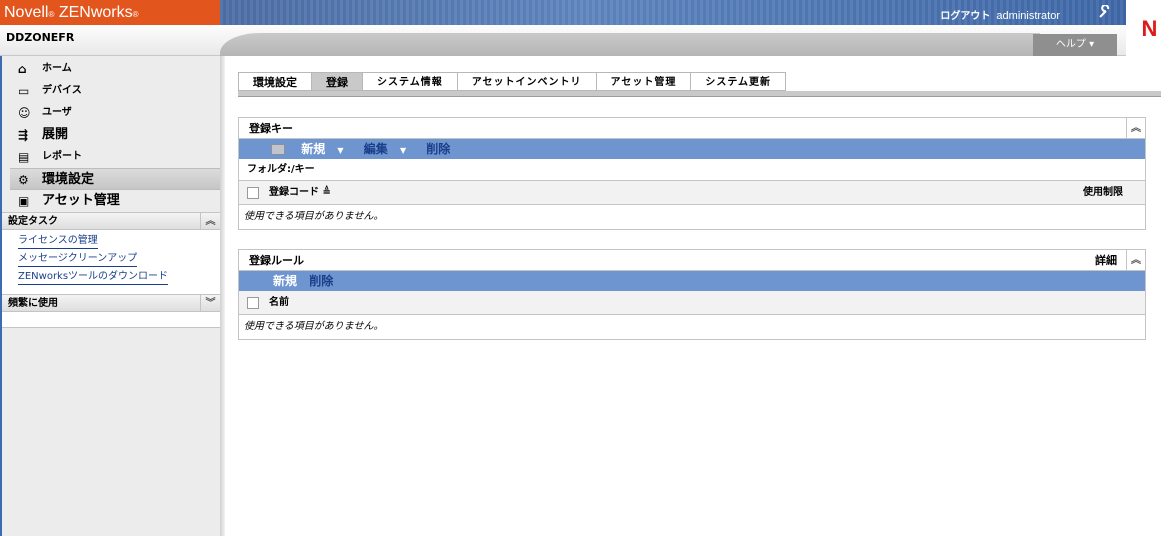 The width and height of the screenshot is (1173, 536). What do you see at coordinates (692, 193) in the screenshot?
I see `registration-keys-column-header: 登録コード ≜ 使用制限` at bounding box center [692, 193].